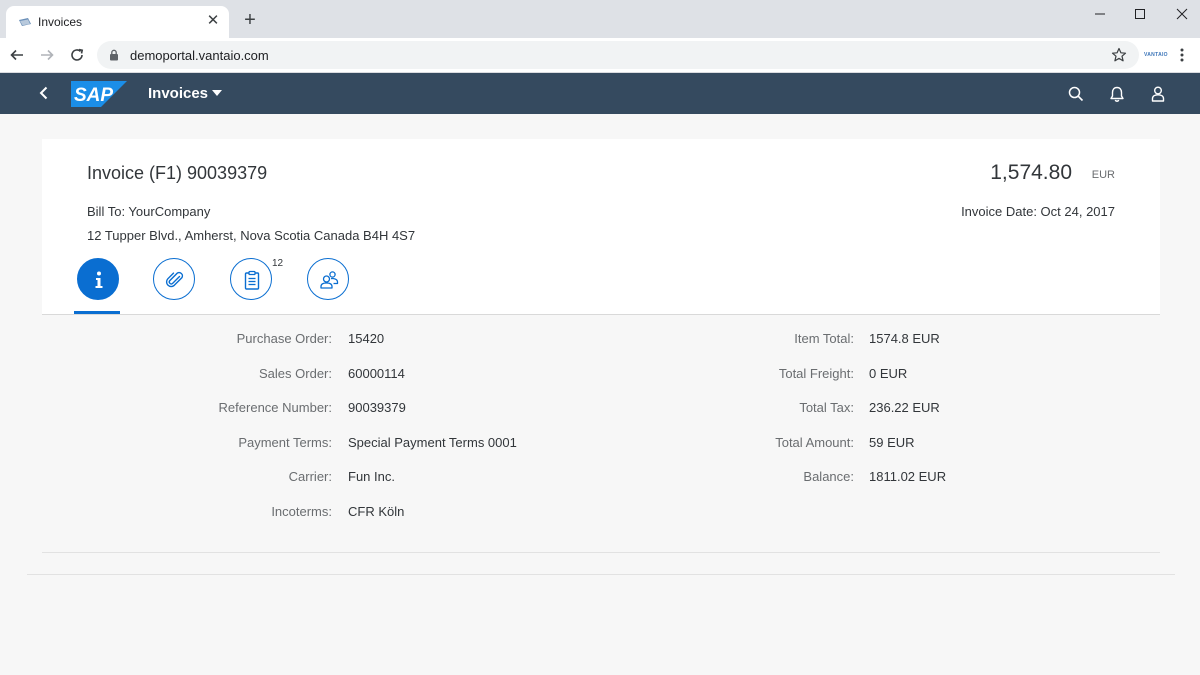 The image size is (1200, 675). What do you see at coordinates (1140, 14) in the screenshot?
I see `window-maximize-icon` at bounding box center [1140, 14].